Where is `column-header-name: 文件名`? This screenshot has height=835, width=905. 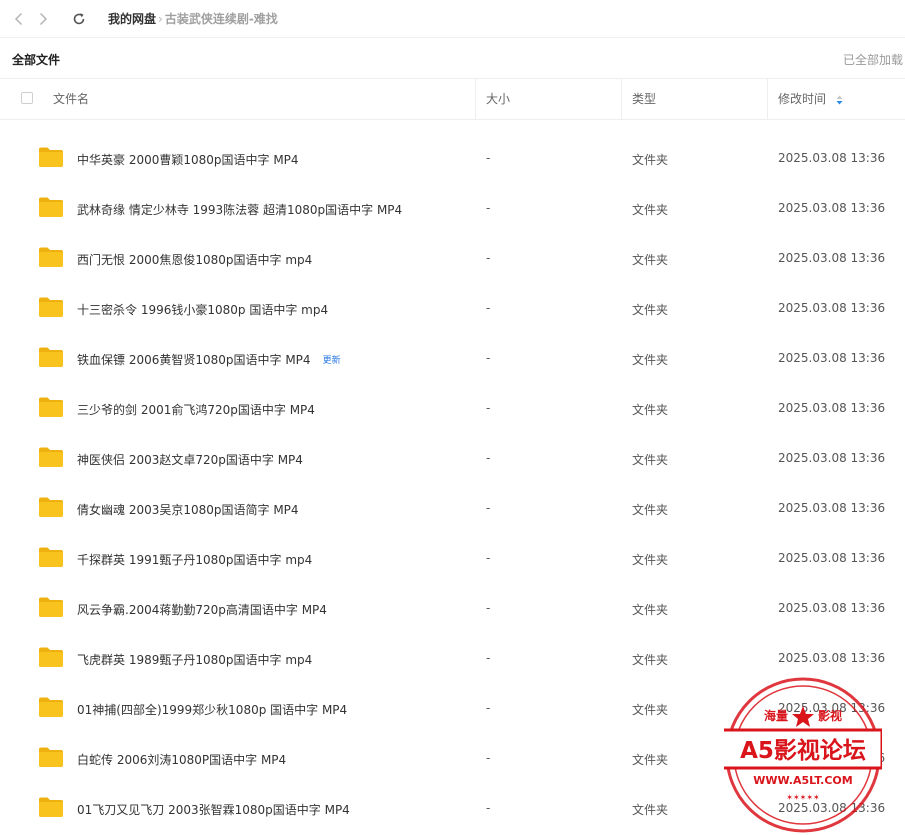 column-header-name: 文件名 is located at coordinates (71, 99).